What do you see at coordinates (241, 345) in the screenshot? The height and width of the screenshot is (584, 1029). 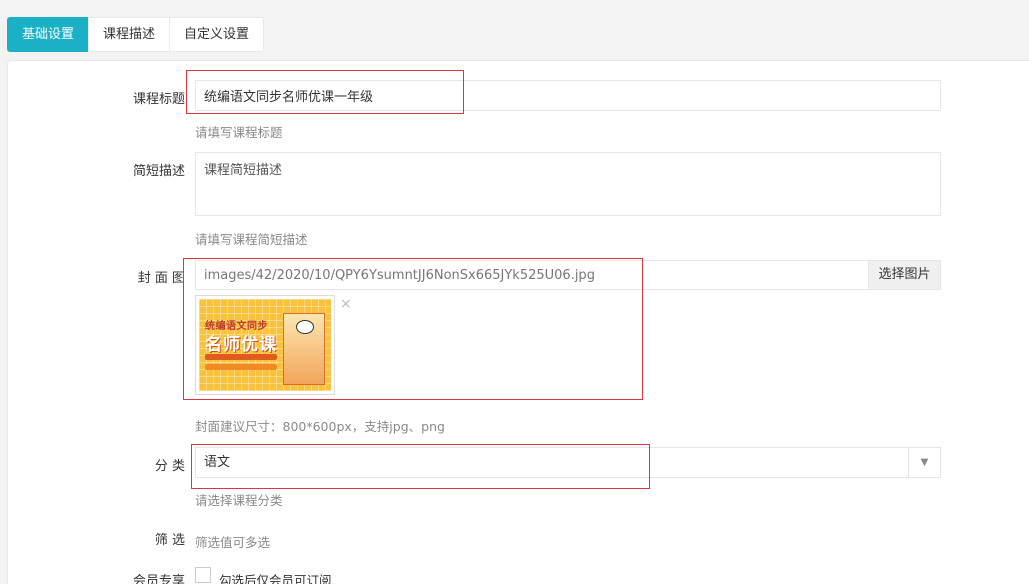 I see `thumbnail-line2: 名师优课` at bounding box center [241, 345].